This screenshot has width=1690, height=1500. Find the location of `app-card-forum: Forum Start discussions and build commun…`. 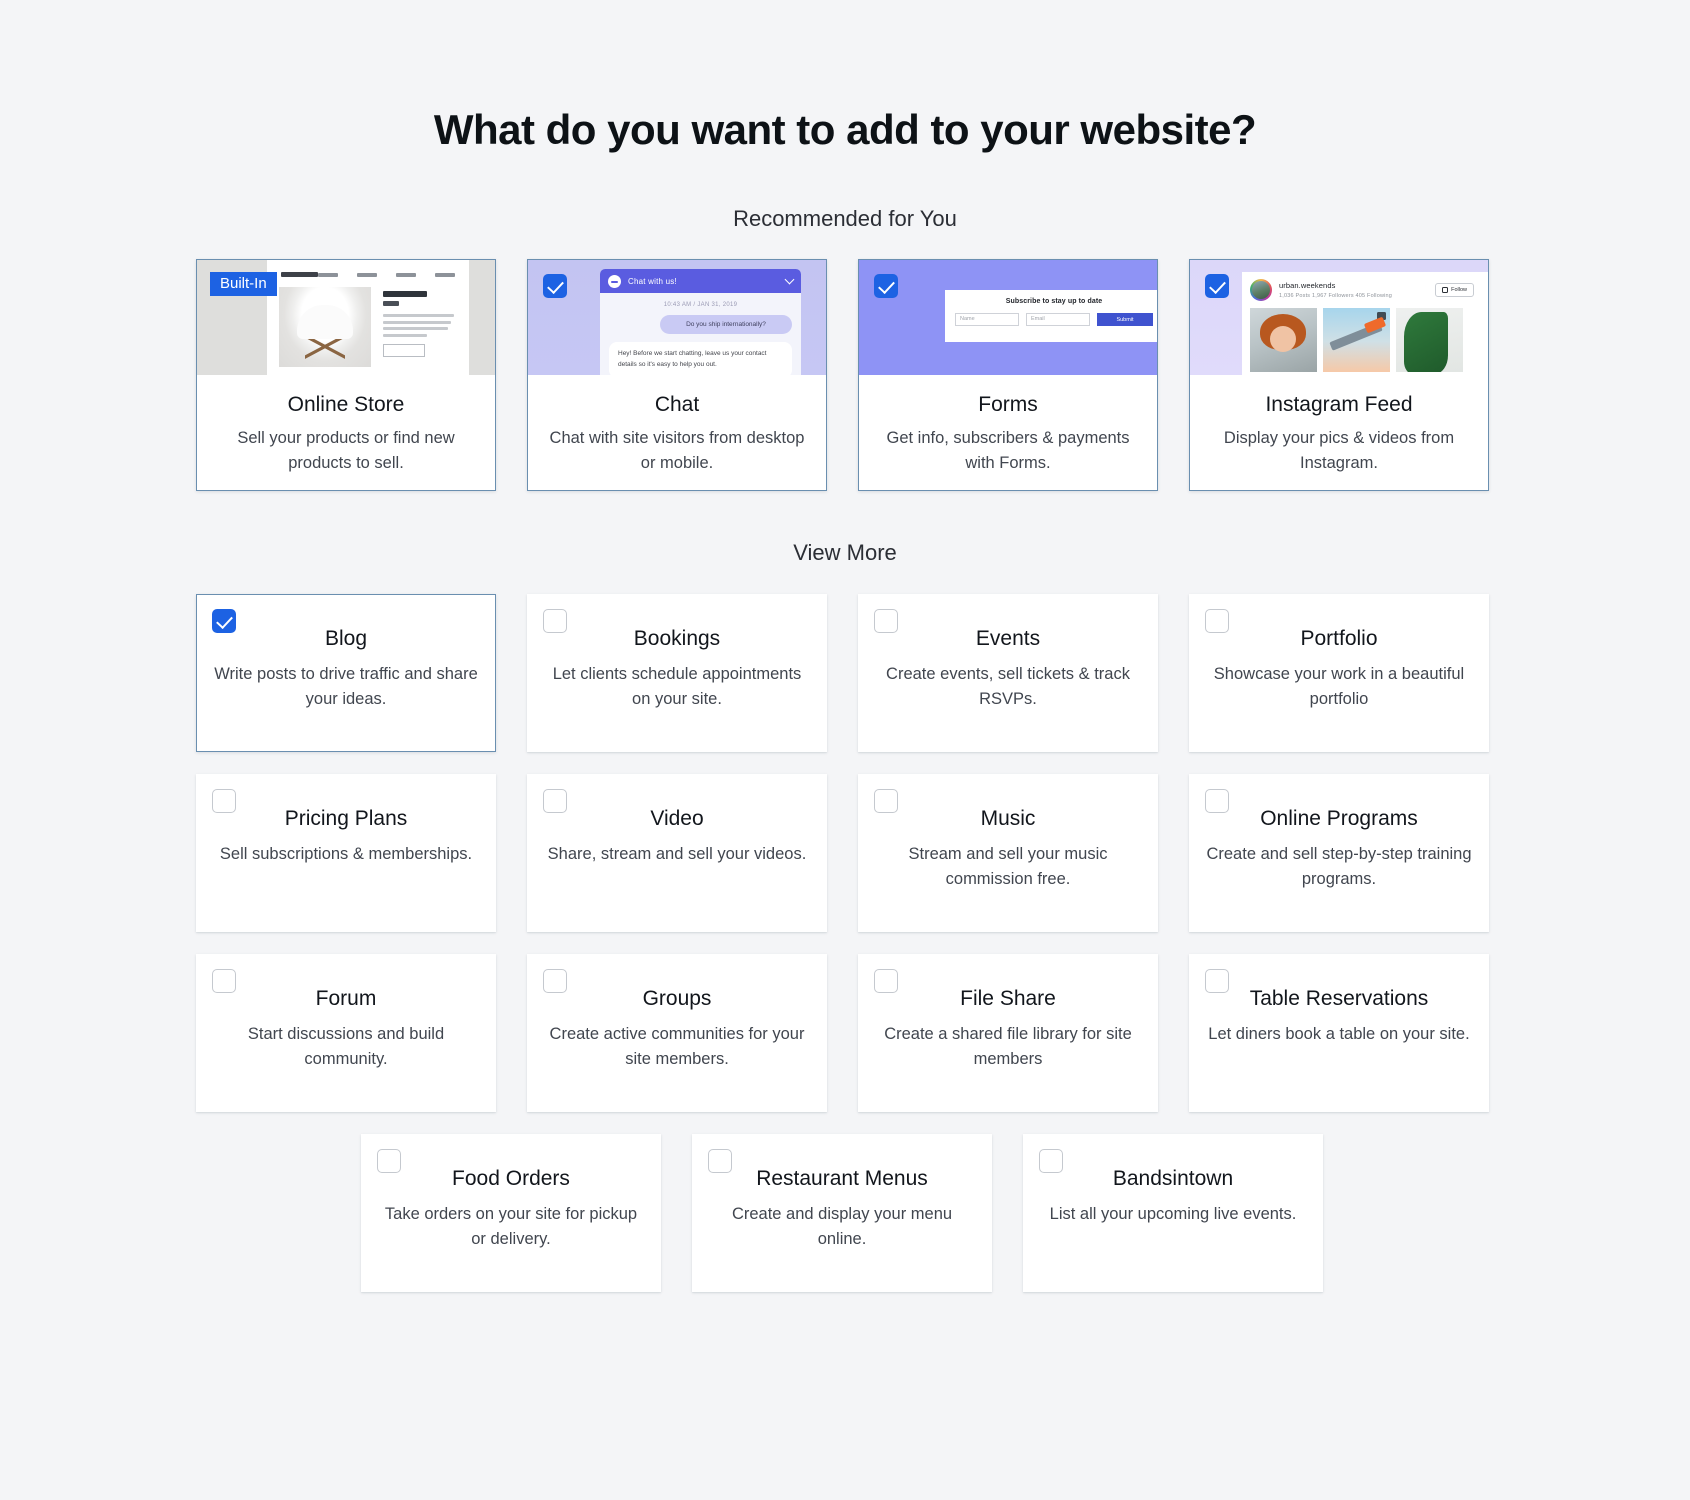

app-card-forum: Forum Start discussions and build commun… is located at coordinates (346, 1033).